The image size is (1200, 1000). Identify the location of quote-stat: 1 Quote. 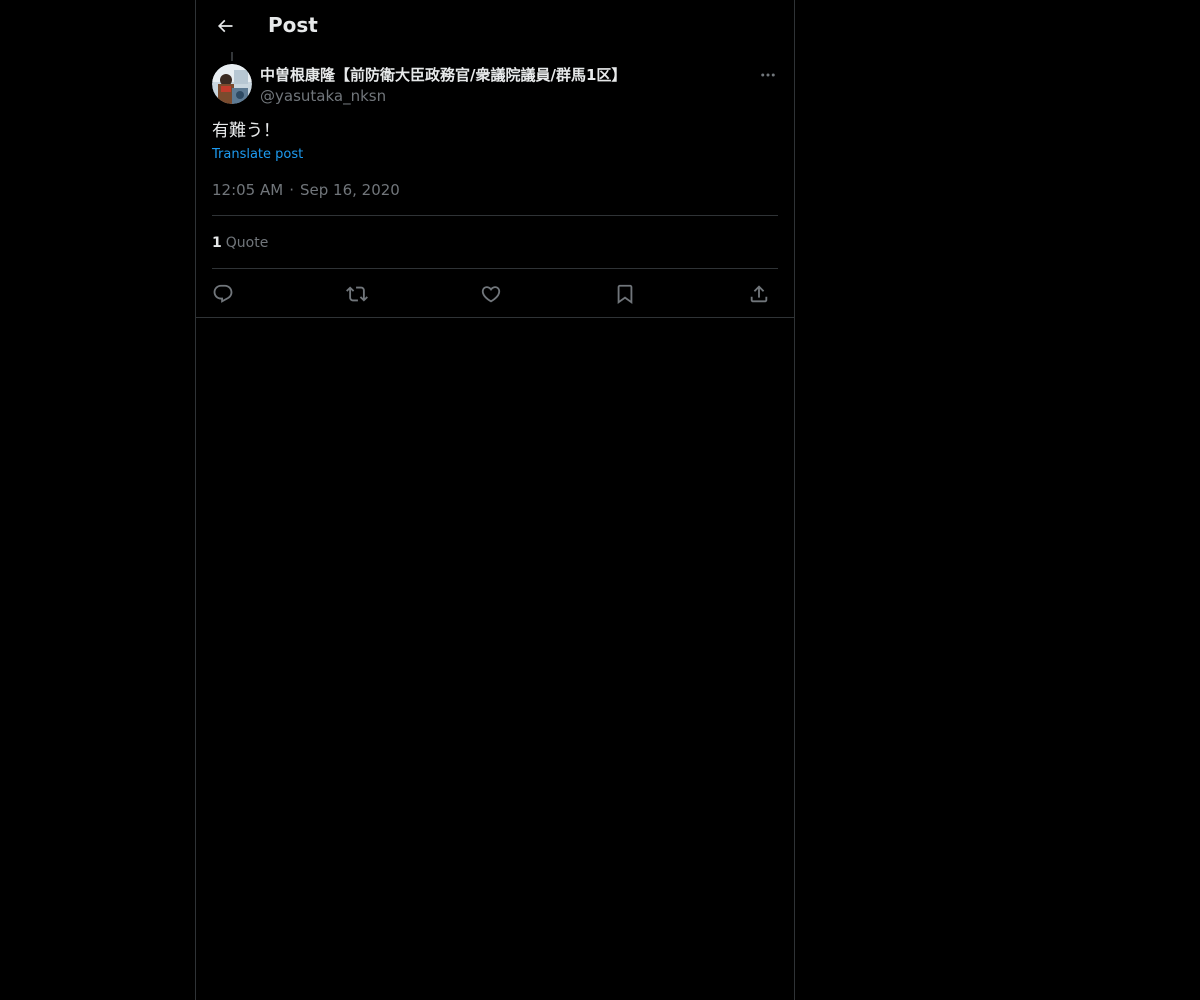
(240, 243).